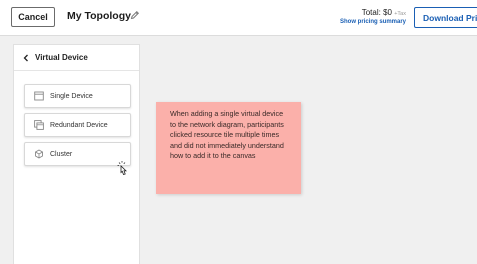 The width and height of the screenshot is (477, 264). I want to click on redundant-device-icon, so click(39, 125).